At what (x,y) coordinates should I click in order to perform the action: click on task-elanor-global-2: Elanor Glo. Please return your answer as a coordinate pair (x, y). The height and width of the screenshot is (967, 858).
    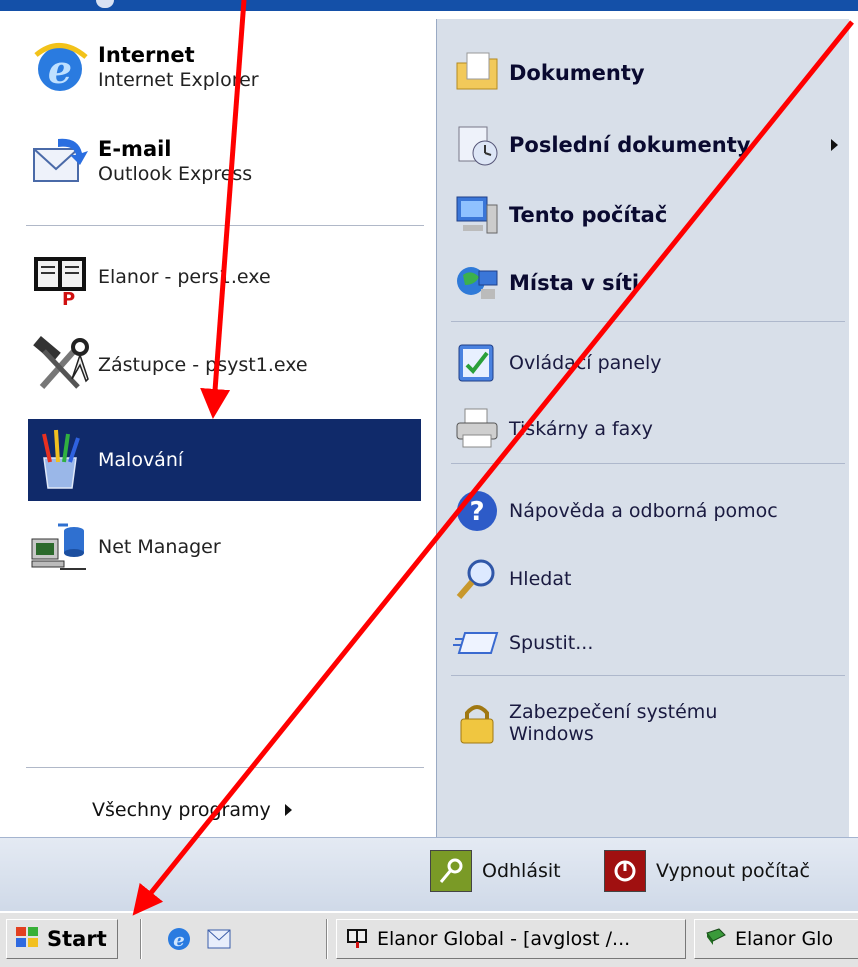
    Looking at the image, I should click on (776, 939).